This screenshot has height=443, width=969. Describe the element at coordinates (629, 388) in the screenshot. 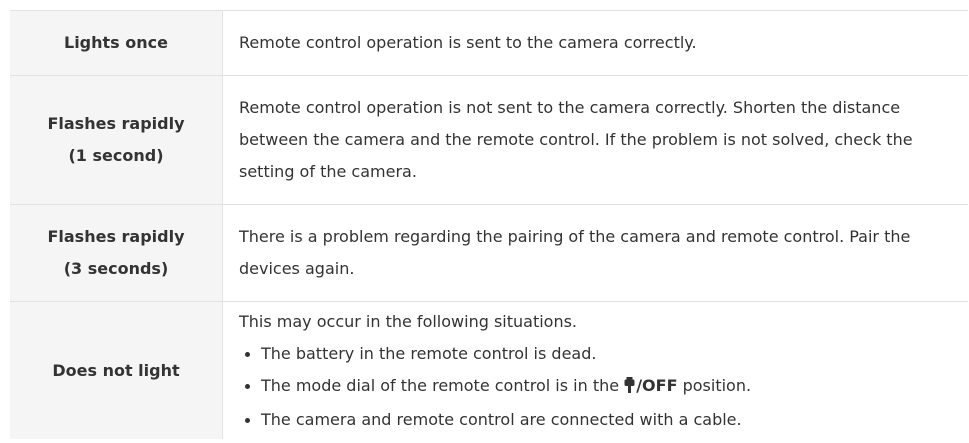

I see `power-switch-icon` at that location.